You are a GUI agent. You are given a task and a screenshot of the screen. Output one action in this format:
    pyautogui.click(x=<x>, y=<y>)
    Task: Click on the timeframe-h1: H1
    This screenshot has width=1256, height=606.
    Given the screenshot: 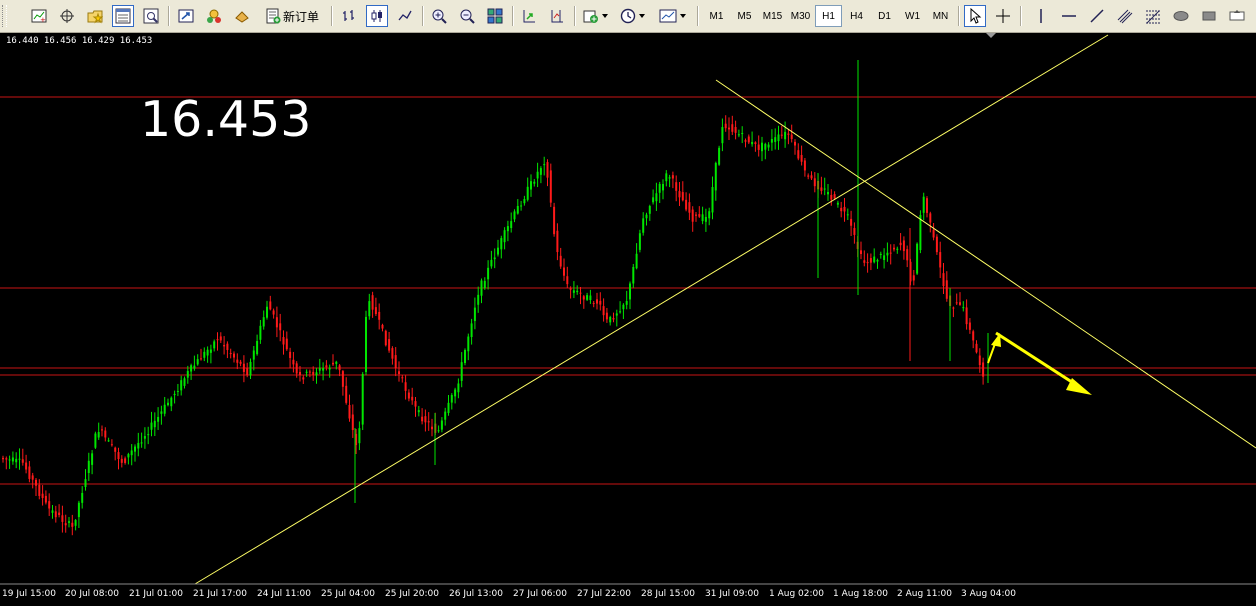 What is the action you would take?
    pyautogui.click(x=828, y=16)
    